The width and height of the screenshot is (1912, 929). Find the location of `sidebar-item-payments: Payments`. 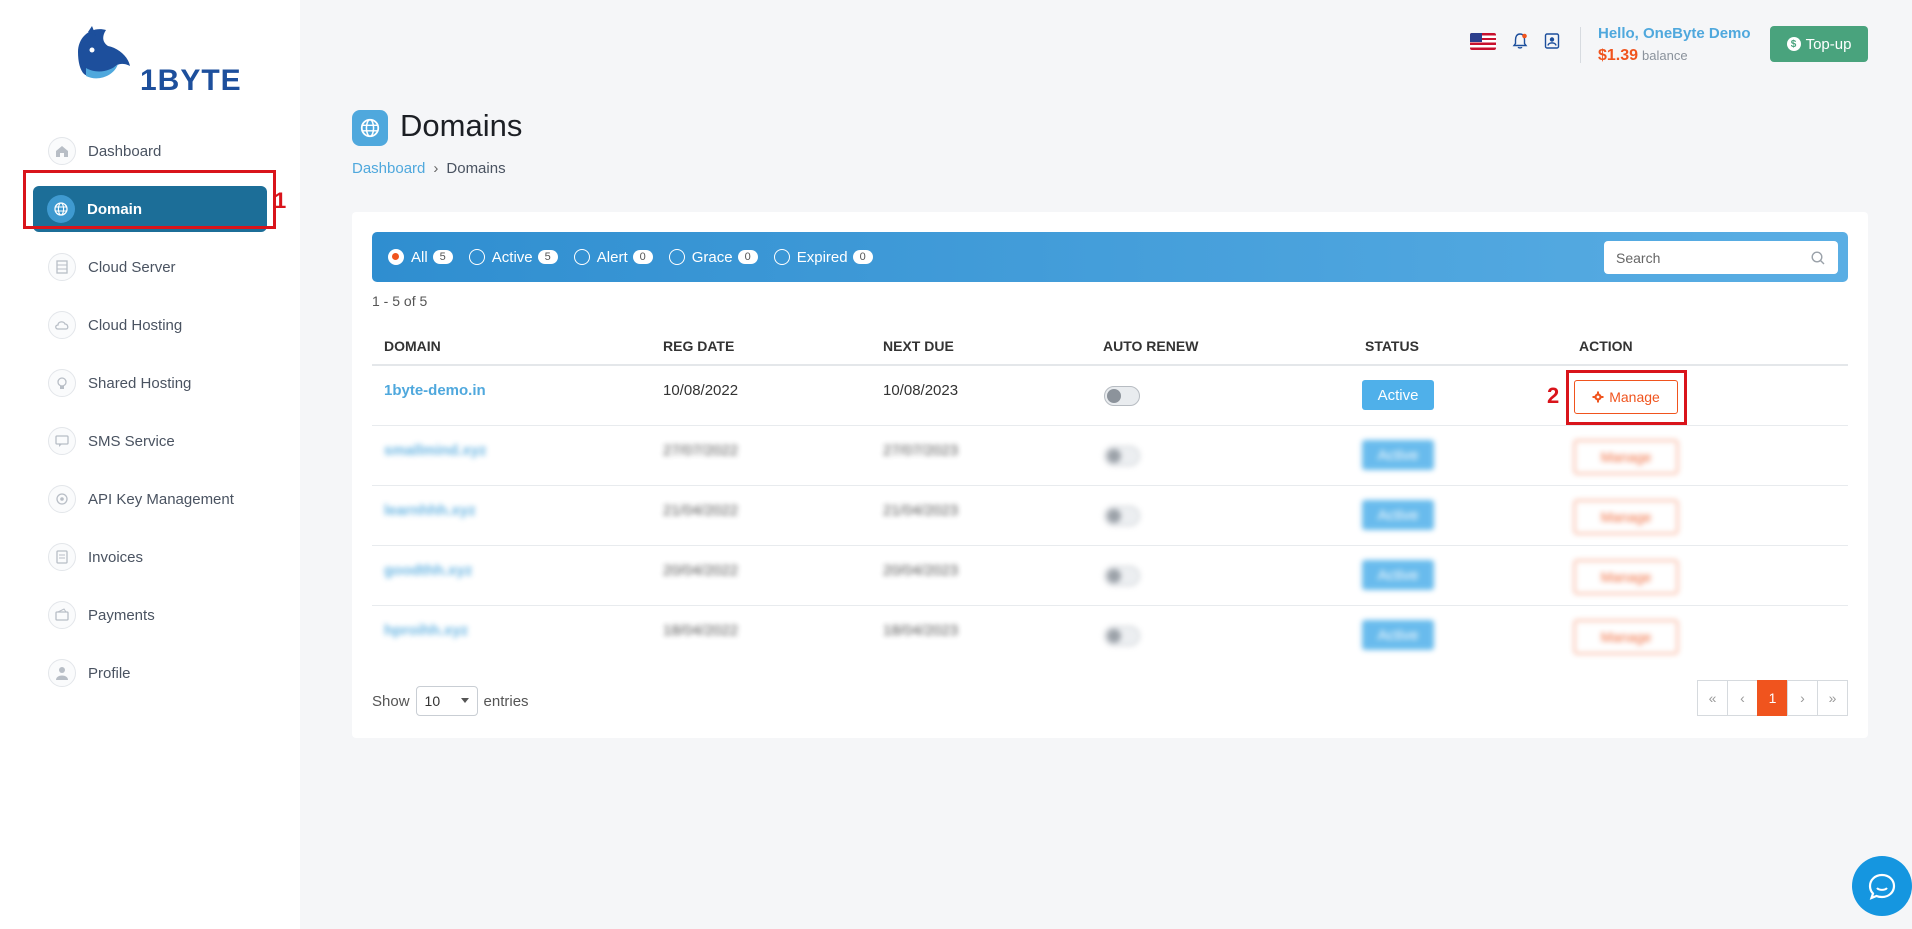

sidebar-item-payments: Payments is located at coordinates (150, 615).